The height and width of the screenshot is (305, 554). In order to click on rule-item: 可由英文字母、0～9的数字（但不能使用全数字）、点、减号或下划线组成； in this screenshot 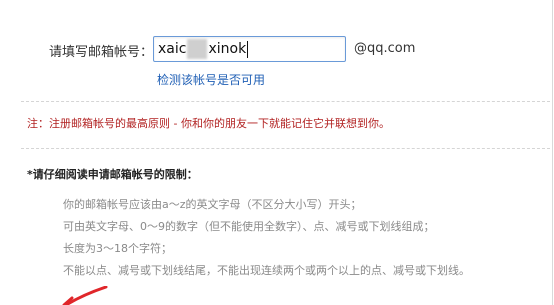, I will do `click(249, 226)`.